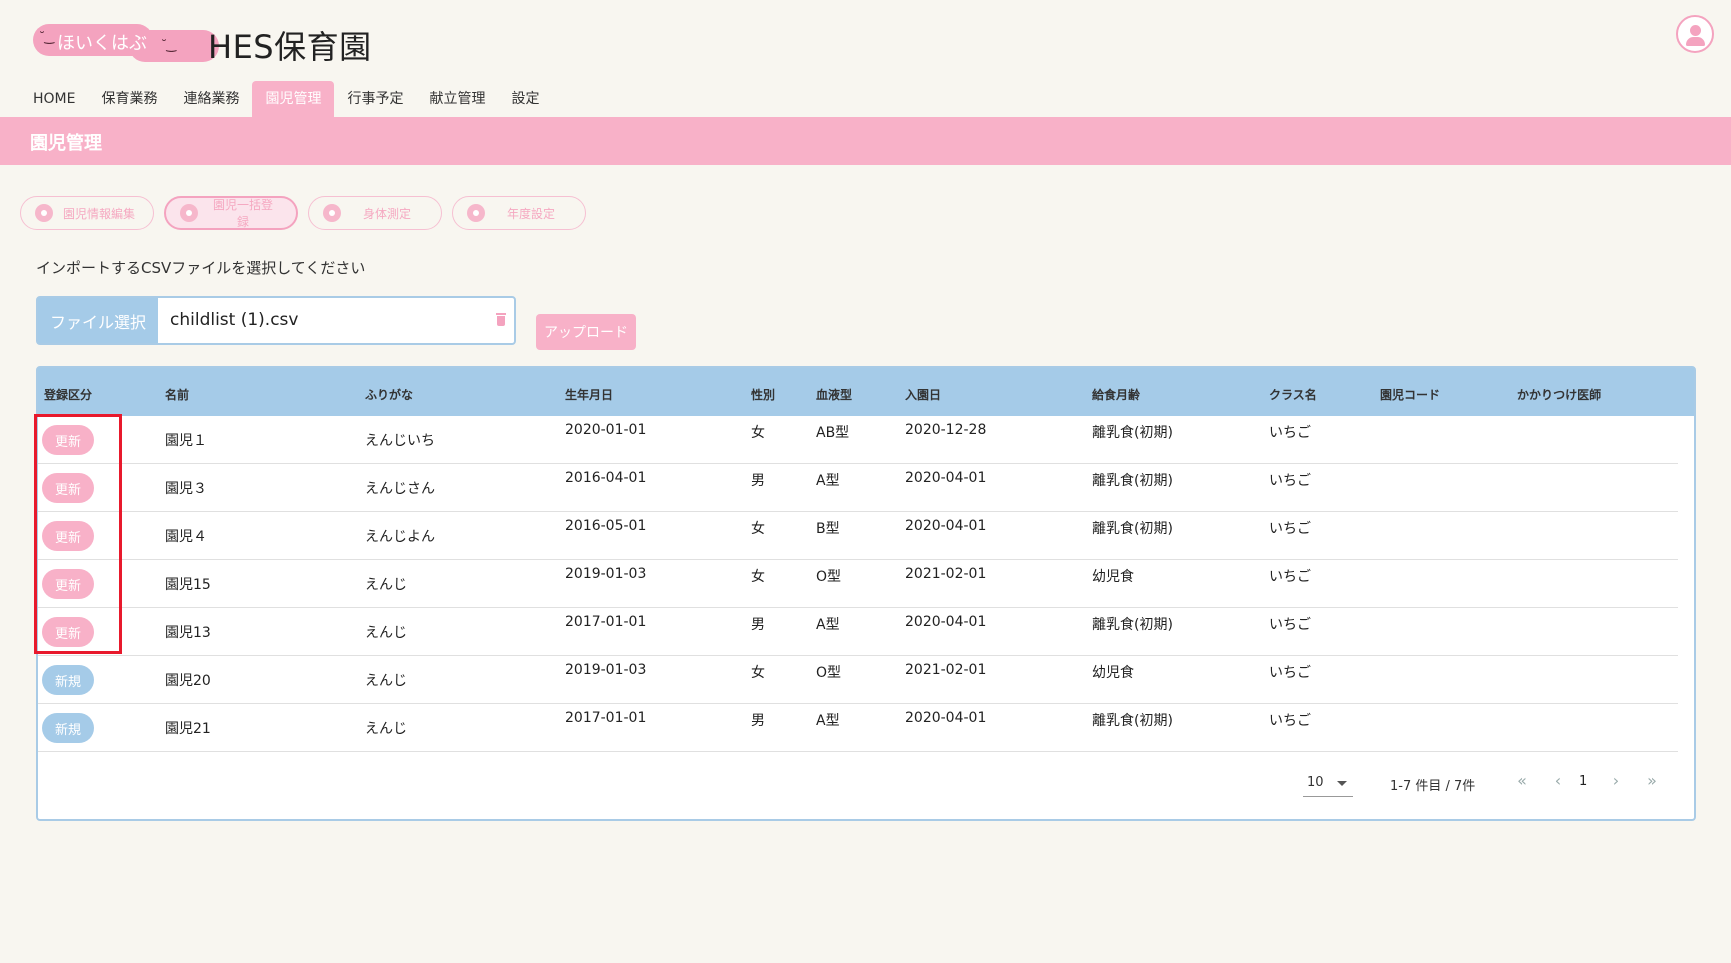 This screenshot has height=963, width=1731. What do you see at coordinates (126, 43) in the screenshot?
I see `hoikuhub-logo: ˘ ͜ ほいくはぶ ˘ ͜` at bounding box center [126, 43].